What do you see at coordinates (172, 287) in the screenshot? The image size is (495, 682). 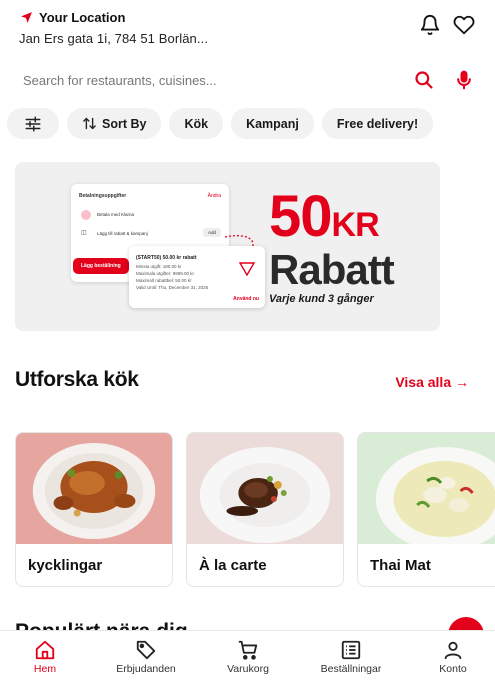 I see `coupon-valid: Valid Until: Thu, December 31, 2026` at bounding box center [172, 287].